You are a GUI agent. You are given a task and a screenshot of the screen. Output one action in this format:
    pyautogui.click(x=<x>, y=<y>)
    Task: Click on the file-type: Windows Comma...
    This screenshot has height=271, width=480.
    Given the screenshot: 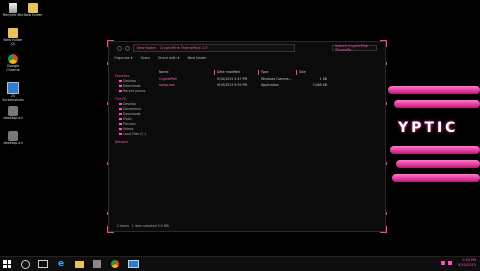 What is the action you would take?
    pyautogui.click(x=276, y=79)
    